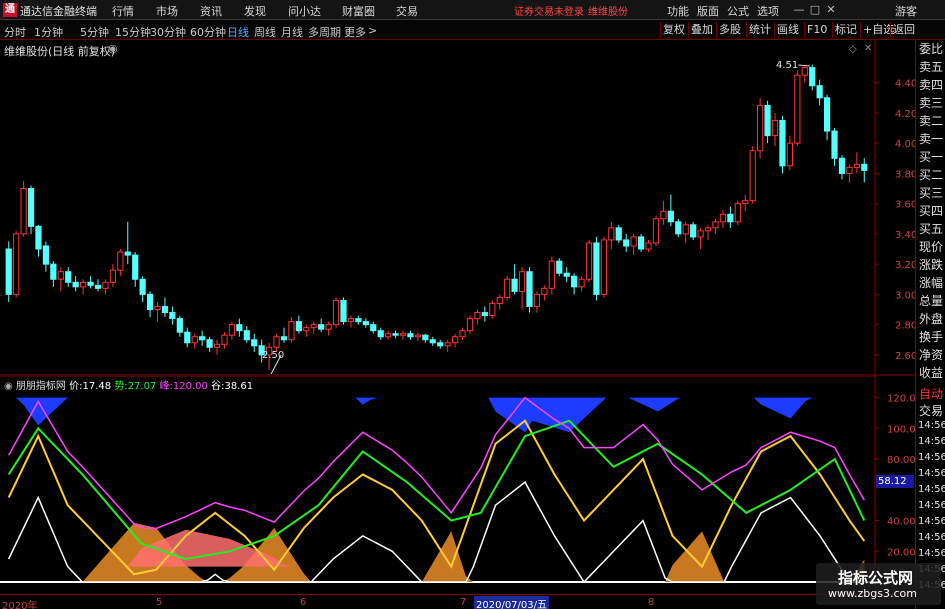 Image resolution: width=945 pixels, height=609 pixels. Describe the element at coordinates (787, 65) in the screenshot. I see `high-price-label: 4.51` at that location.